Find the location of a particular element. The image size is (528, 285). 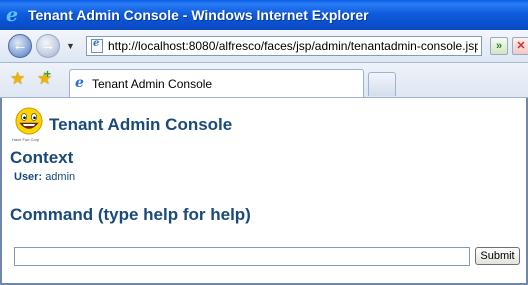

tab-bar: ★ ★ + e Tenant Admin Console is located at coordinates (264, 80).